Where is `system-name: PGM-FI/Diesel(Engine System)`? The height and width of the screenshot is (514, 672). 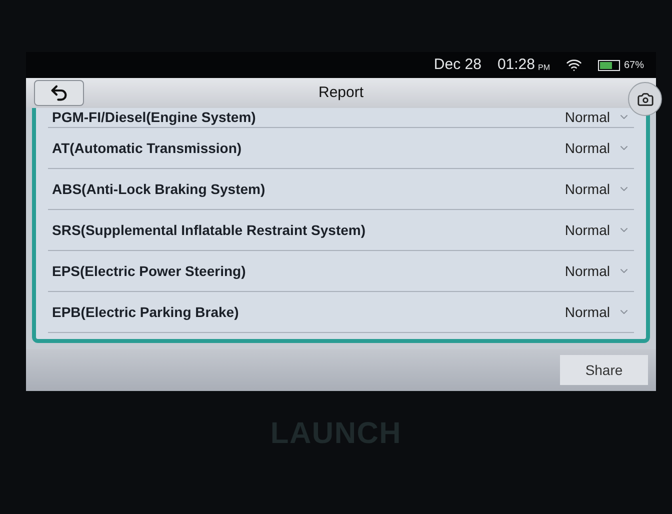 system-name: PGM-FI/Diesel(Engine System) is located at coordinates (154, 117).